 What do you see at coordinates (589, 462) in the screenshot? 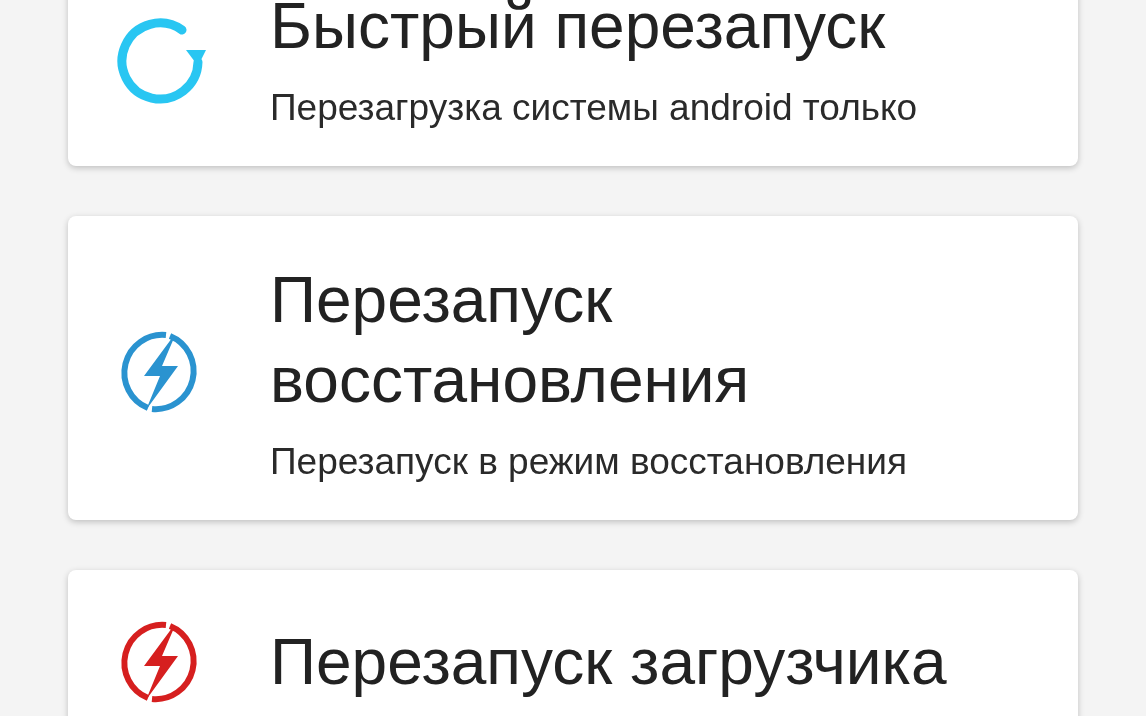
I see `option-description: Перезапуск в режим восстановления` at bounding box center [589, 462].